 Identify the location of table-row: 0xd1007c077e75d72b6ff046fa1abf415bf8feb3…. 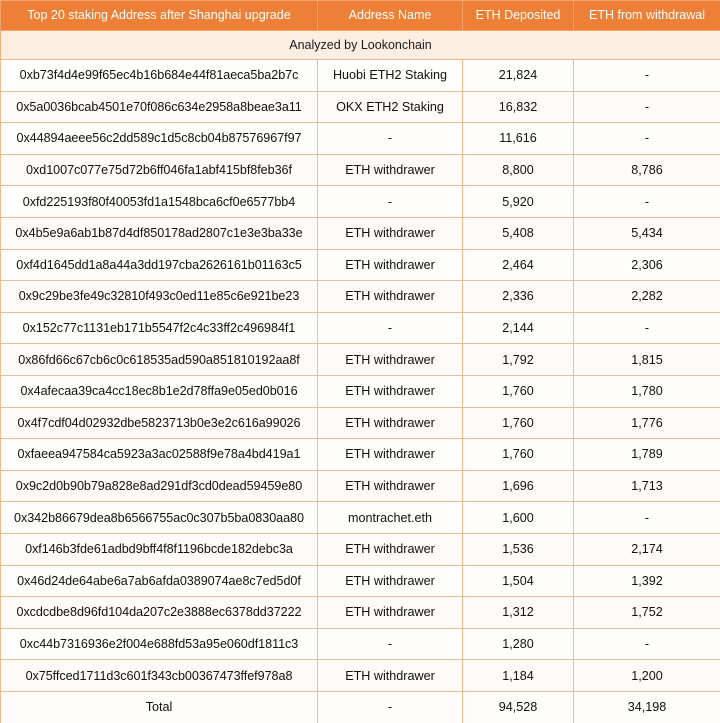
(360, 170).